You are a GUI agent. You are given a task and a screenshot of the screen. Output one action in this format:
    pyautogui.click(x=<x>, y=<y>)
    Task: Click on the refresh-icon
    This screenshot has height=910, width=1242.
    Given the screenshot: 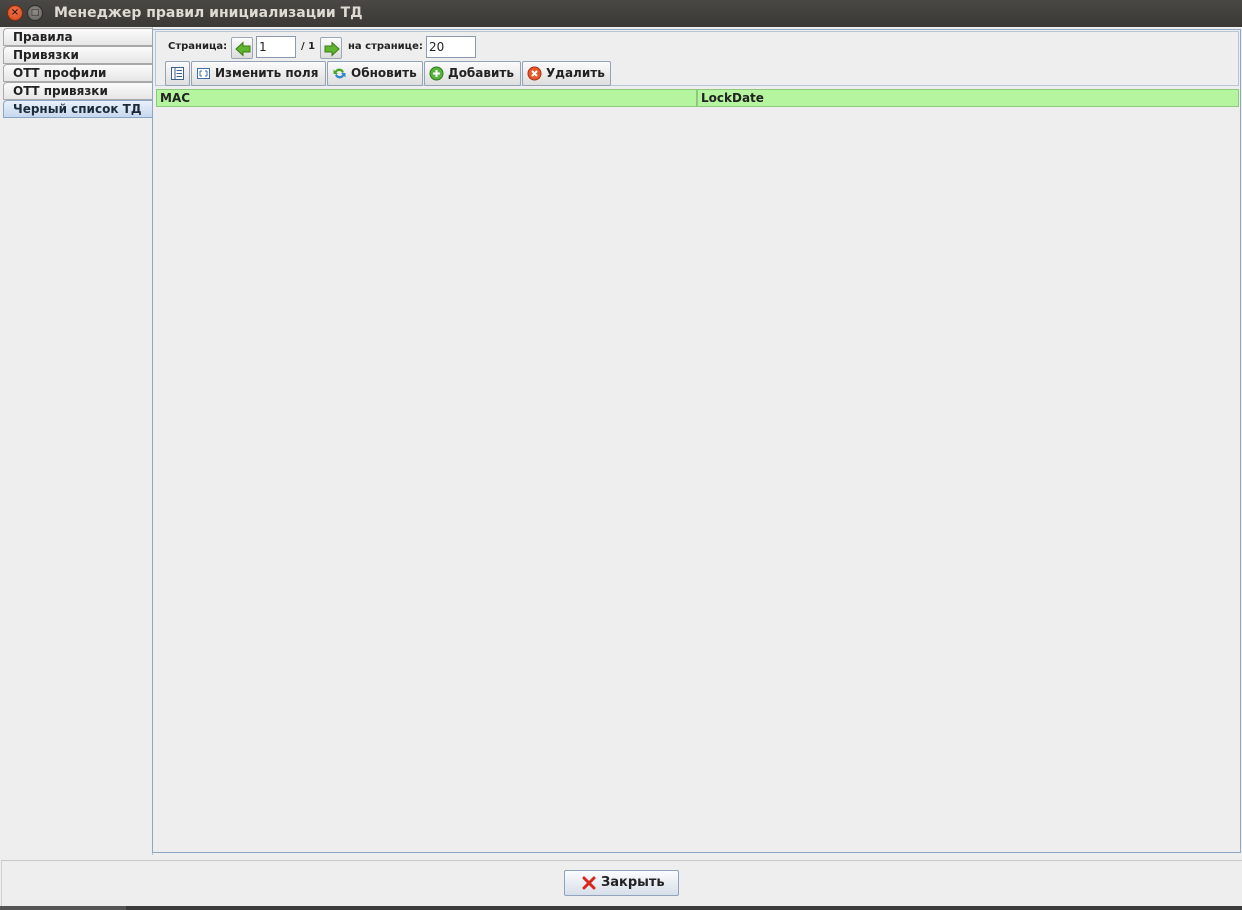 What is the action you would take?
    pyautogui.click(x=339, y=73)
    